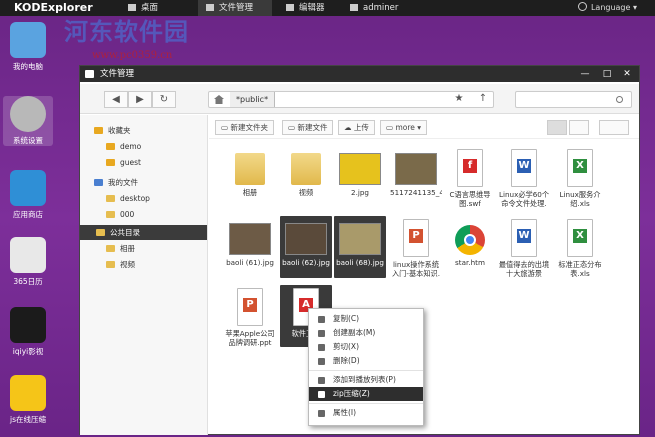  Describe the element at coordinates (135, 198) in the screenshot. I see `sidebar-item-label: desktop` at that location.